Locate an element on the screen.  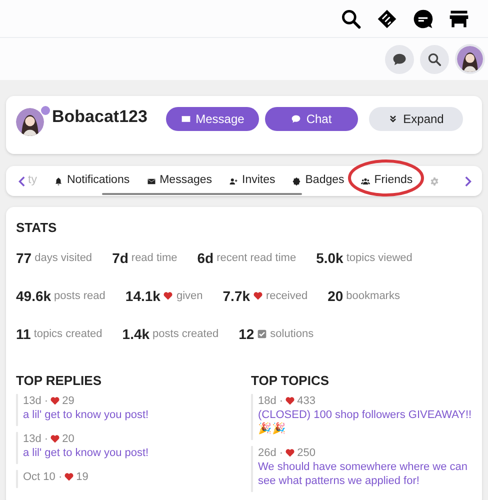
profile-action-button: Chat is located at coordinates (311, 119).